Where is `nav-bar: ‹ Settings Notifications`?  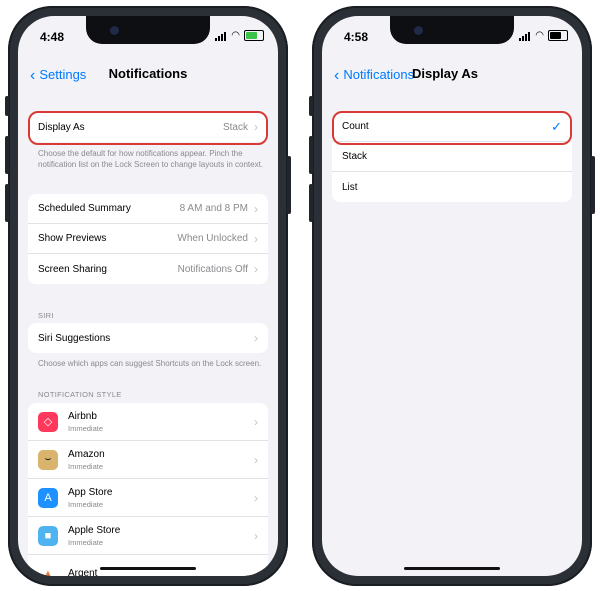
nav-bar: ‹ Settings Notifications is located at coordinates (148, 74).